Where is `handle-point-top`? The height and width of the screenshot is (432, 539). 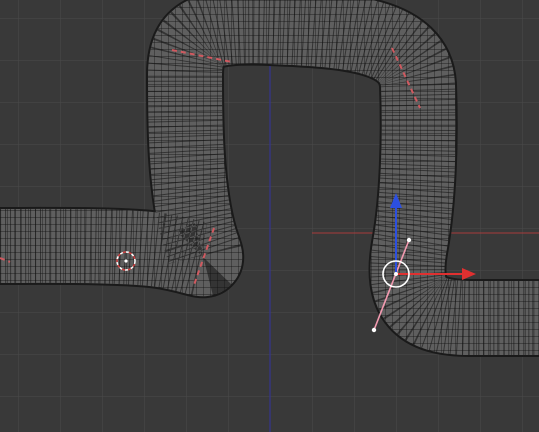
handle-point-top is located at coordinates (409, 240).